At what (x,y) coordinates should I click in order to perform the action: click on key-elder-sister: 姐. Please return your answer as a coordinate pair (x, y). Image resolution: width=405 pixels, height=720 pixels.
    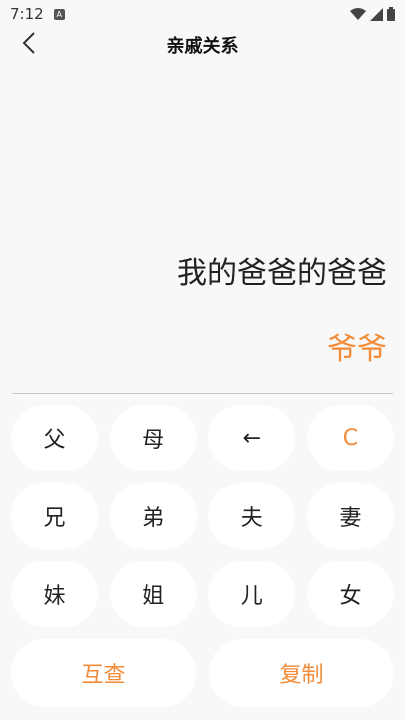
    Looking at the image, I should click on (153, 594).